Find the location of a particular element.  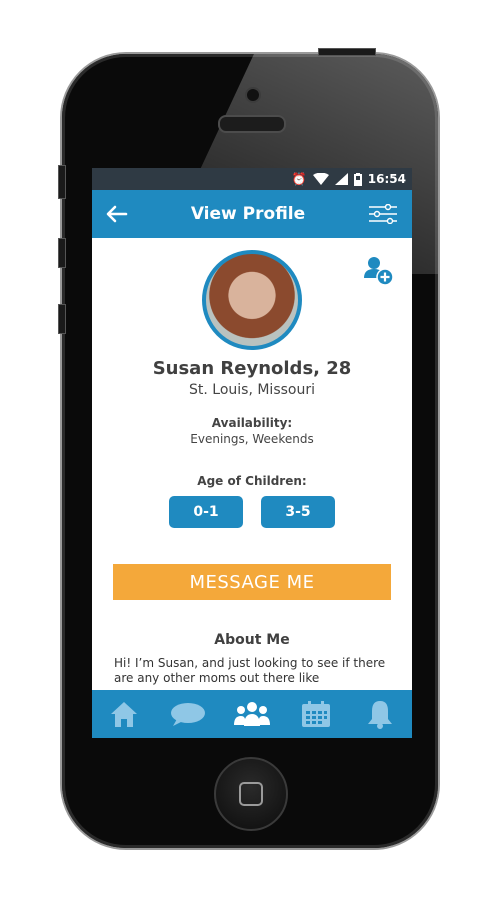

home-button is located at coordinates (251, 794).